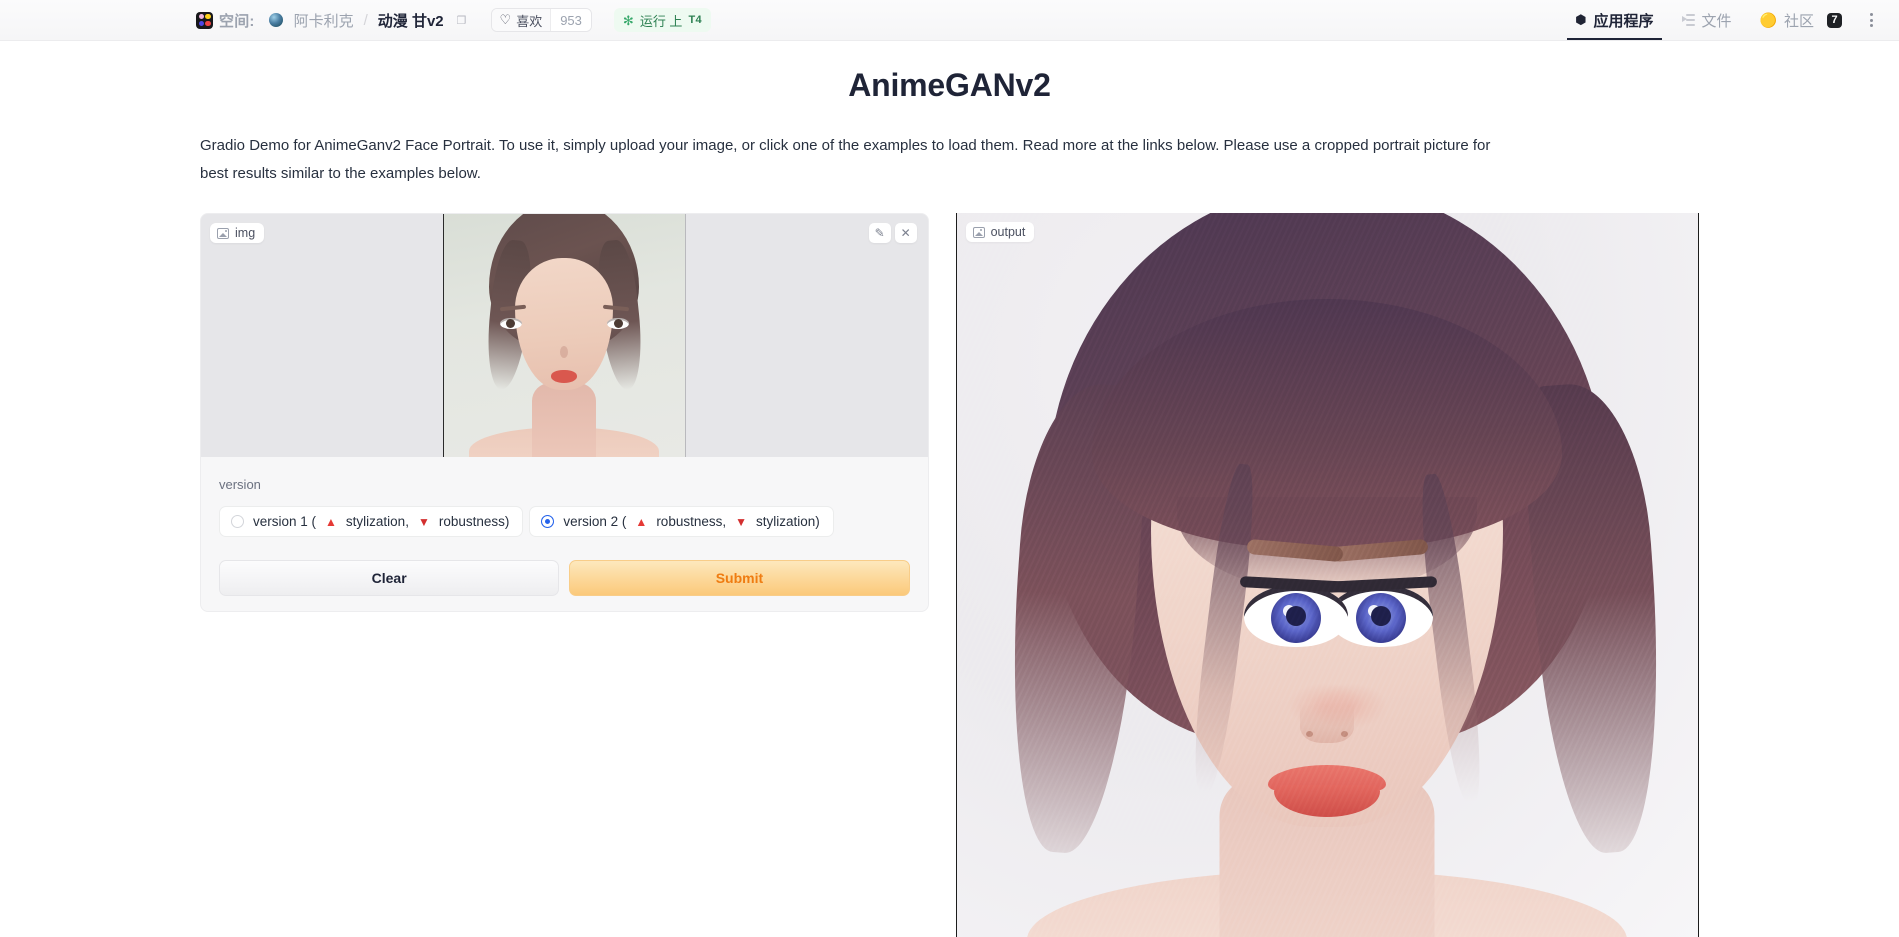 This screenshot has height=937, width=1899. Describe the element at coordinates (879, 233) in the screenshot. I see `edit-image-button: ✎` at that location.